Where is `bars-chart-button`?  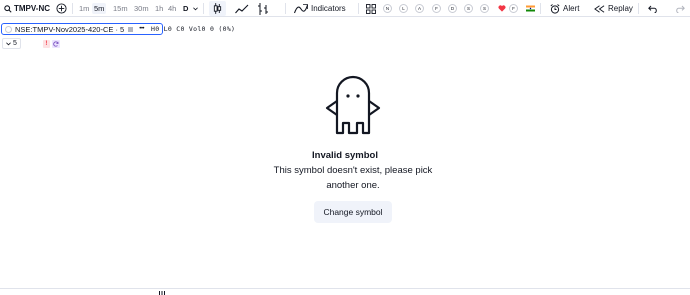
bars-chart-button is located at coordinates (263, 8).